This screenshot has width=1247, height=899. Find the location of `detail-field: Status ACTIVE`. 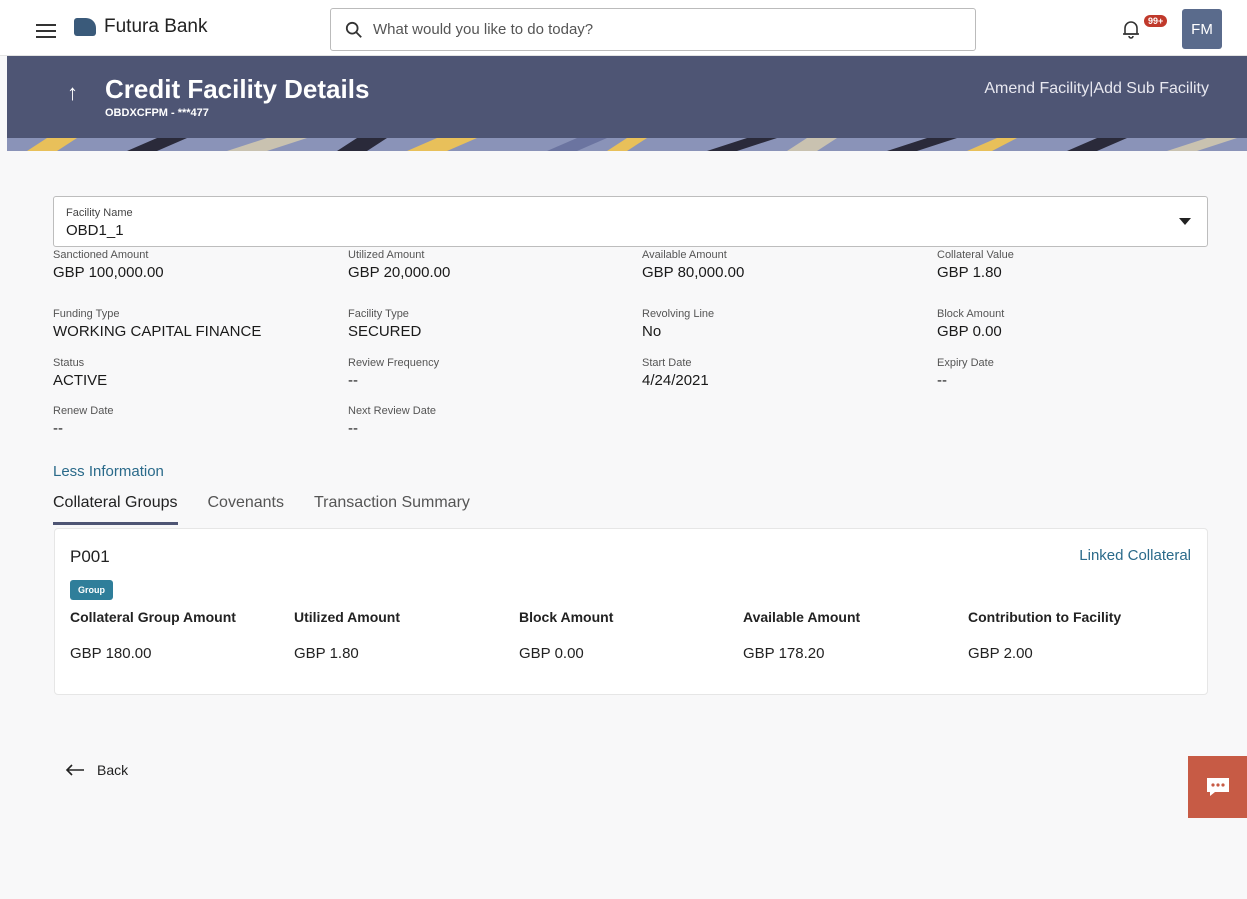

detail-field: Status ACTIVE is located at coordinates (80, 373).